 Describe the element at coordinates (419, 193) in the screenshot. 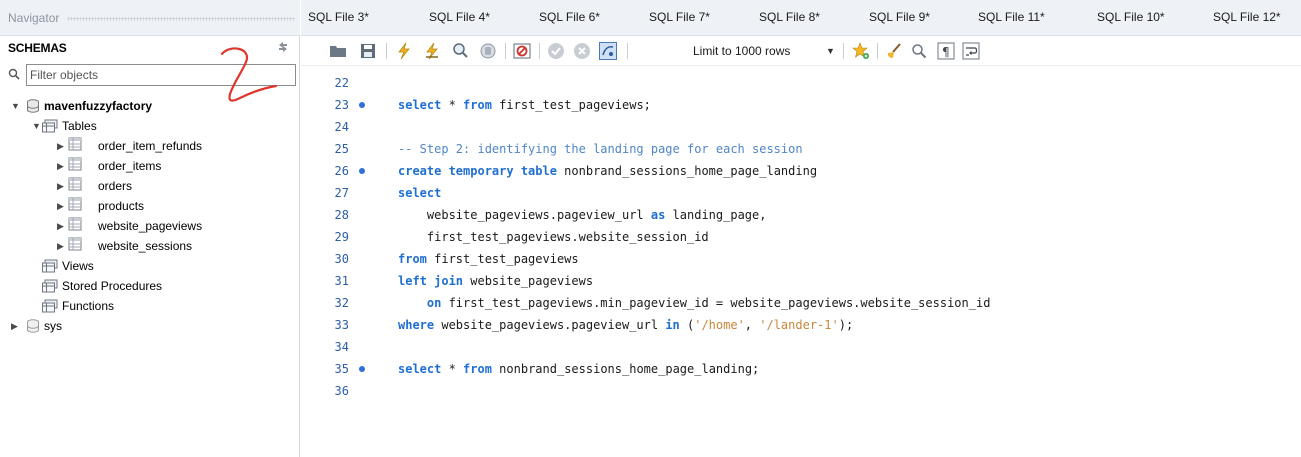

I see `code-line-27: select` at that location.